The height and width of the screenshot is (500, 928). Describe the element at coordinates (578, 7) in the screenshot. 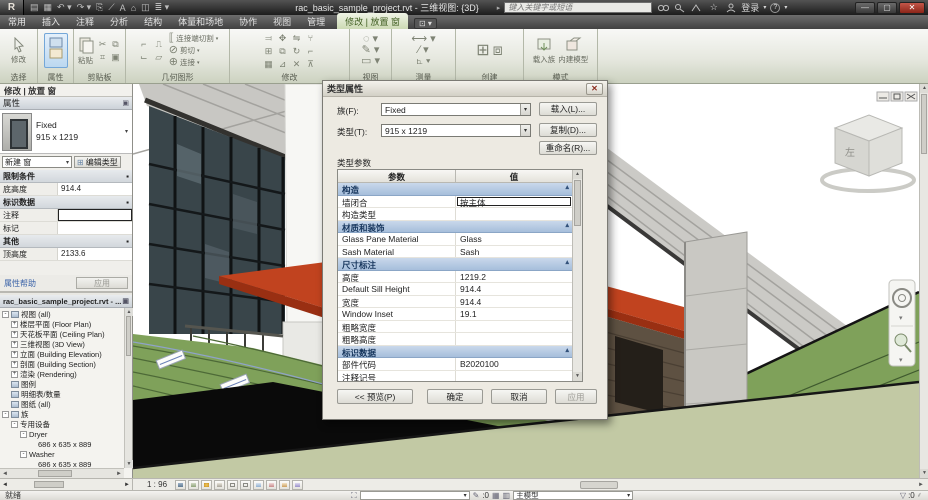

I see `search-input` at that location.